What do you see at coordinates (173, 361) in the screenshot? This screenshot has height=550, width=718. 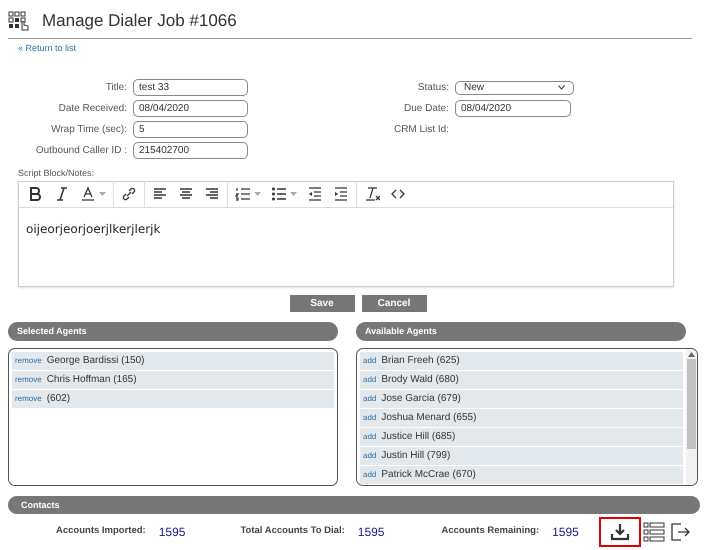 I see `agent-row: remove George Bardissi (150)` at bounding box center [173, 361].